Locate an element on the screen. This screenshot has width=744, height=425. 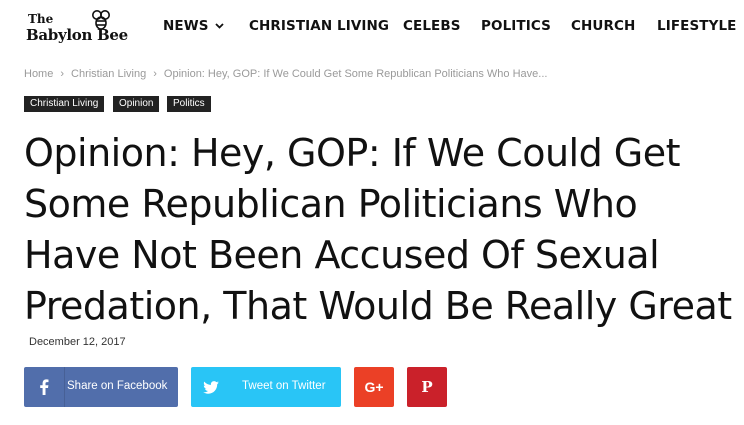
chevron-down-icon is located at coordinates (219, 26).